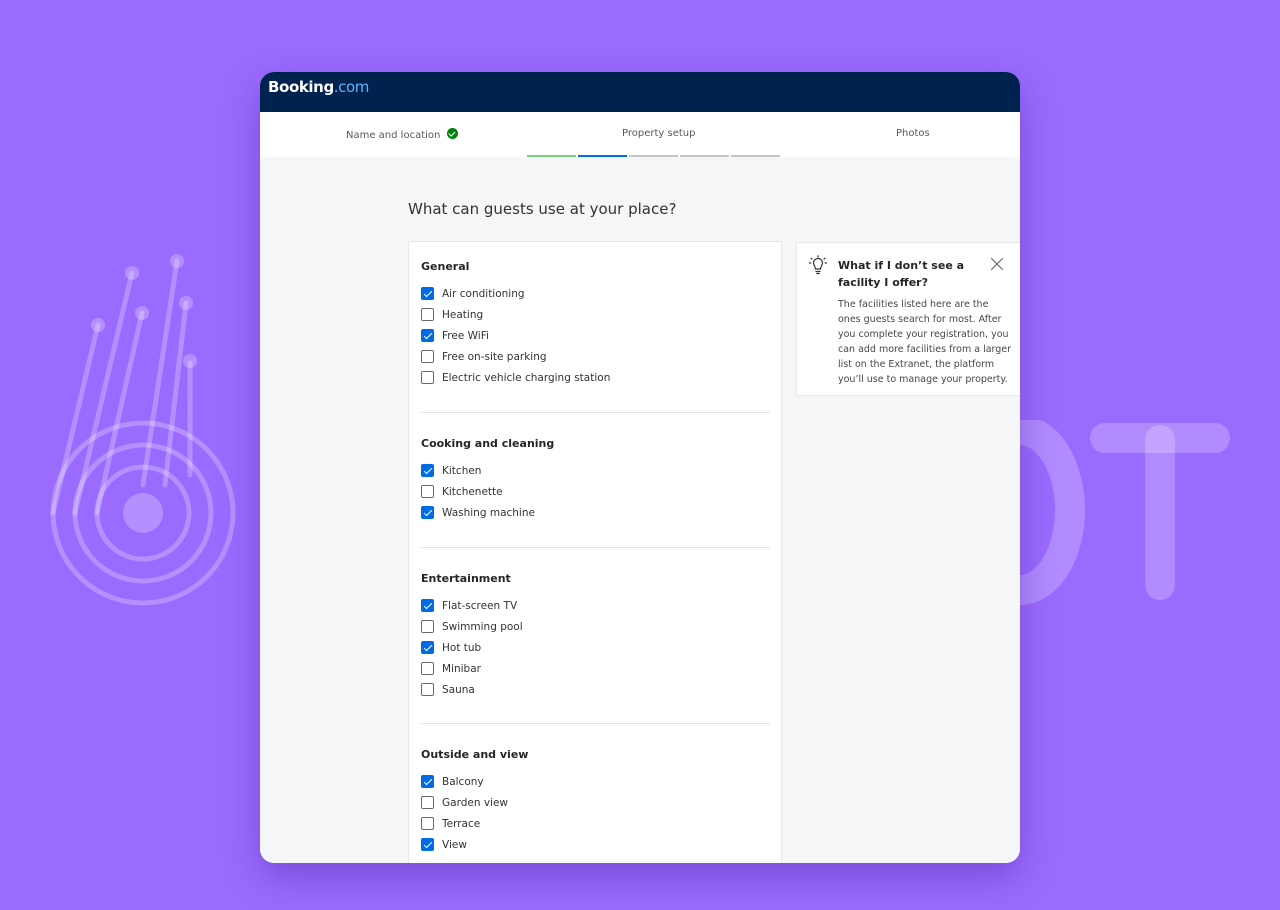  I want to click on progress-steps: Name and location Property setup Photos, so click(640, 135).